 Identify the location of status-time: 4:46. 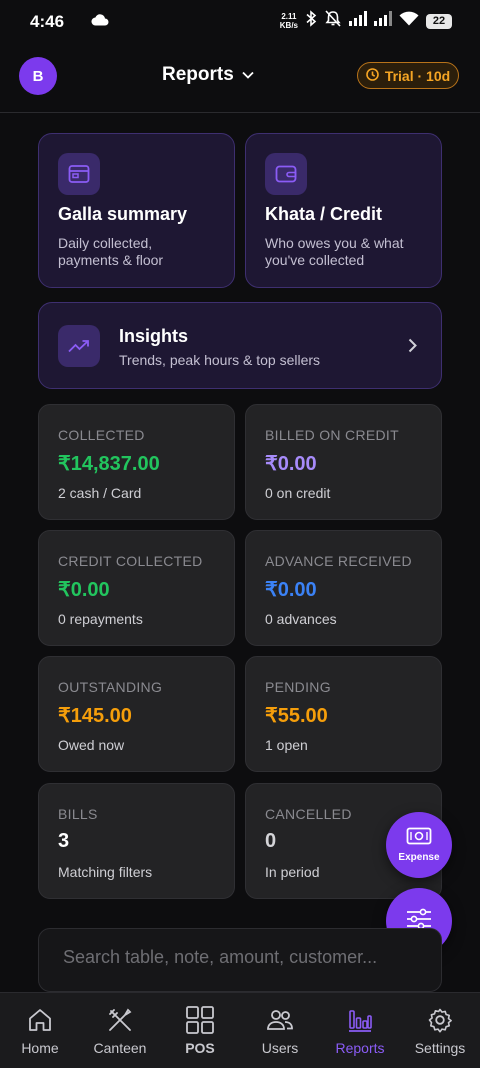
(47, 21).